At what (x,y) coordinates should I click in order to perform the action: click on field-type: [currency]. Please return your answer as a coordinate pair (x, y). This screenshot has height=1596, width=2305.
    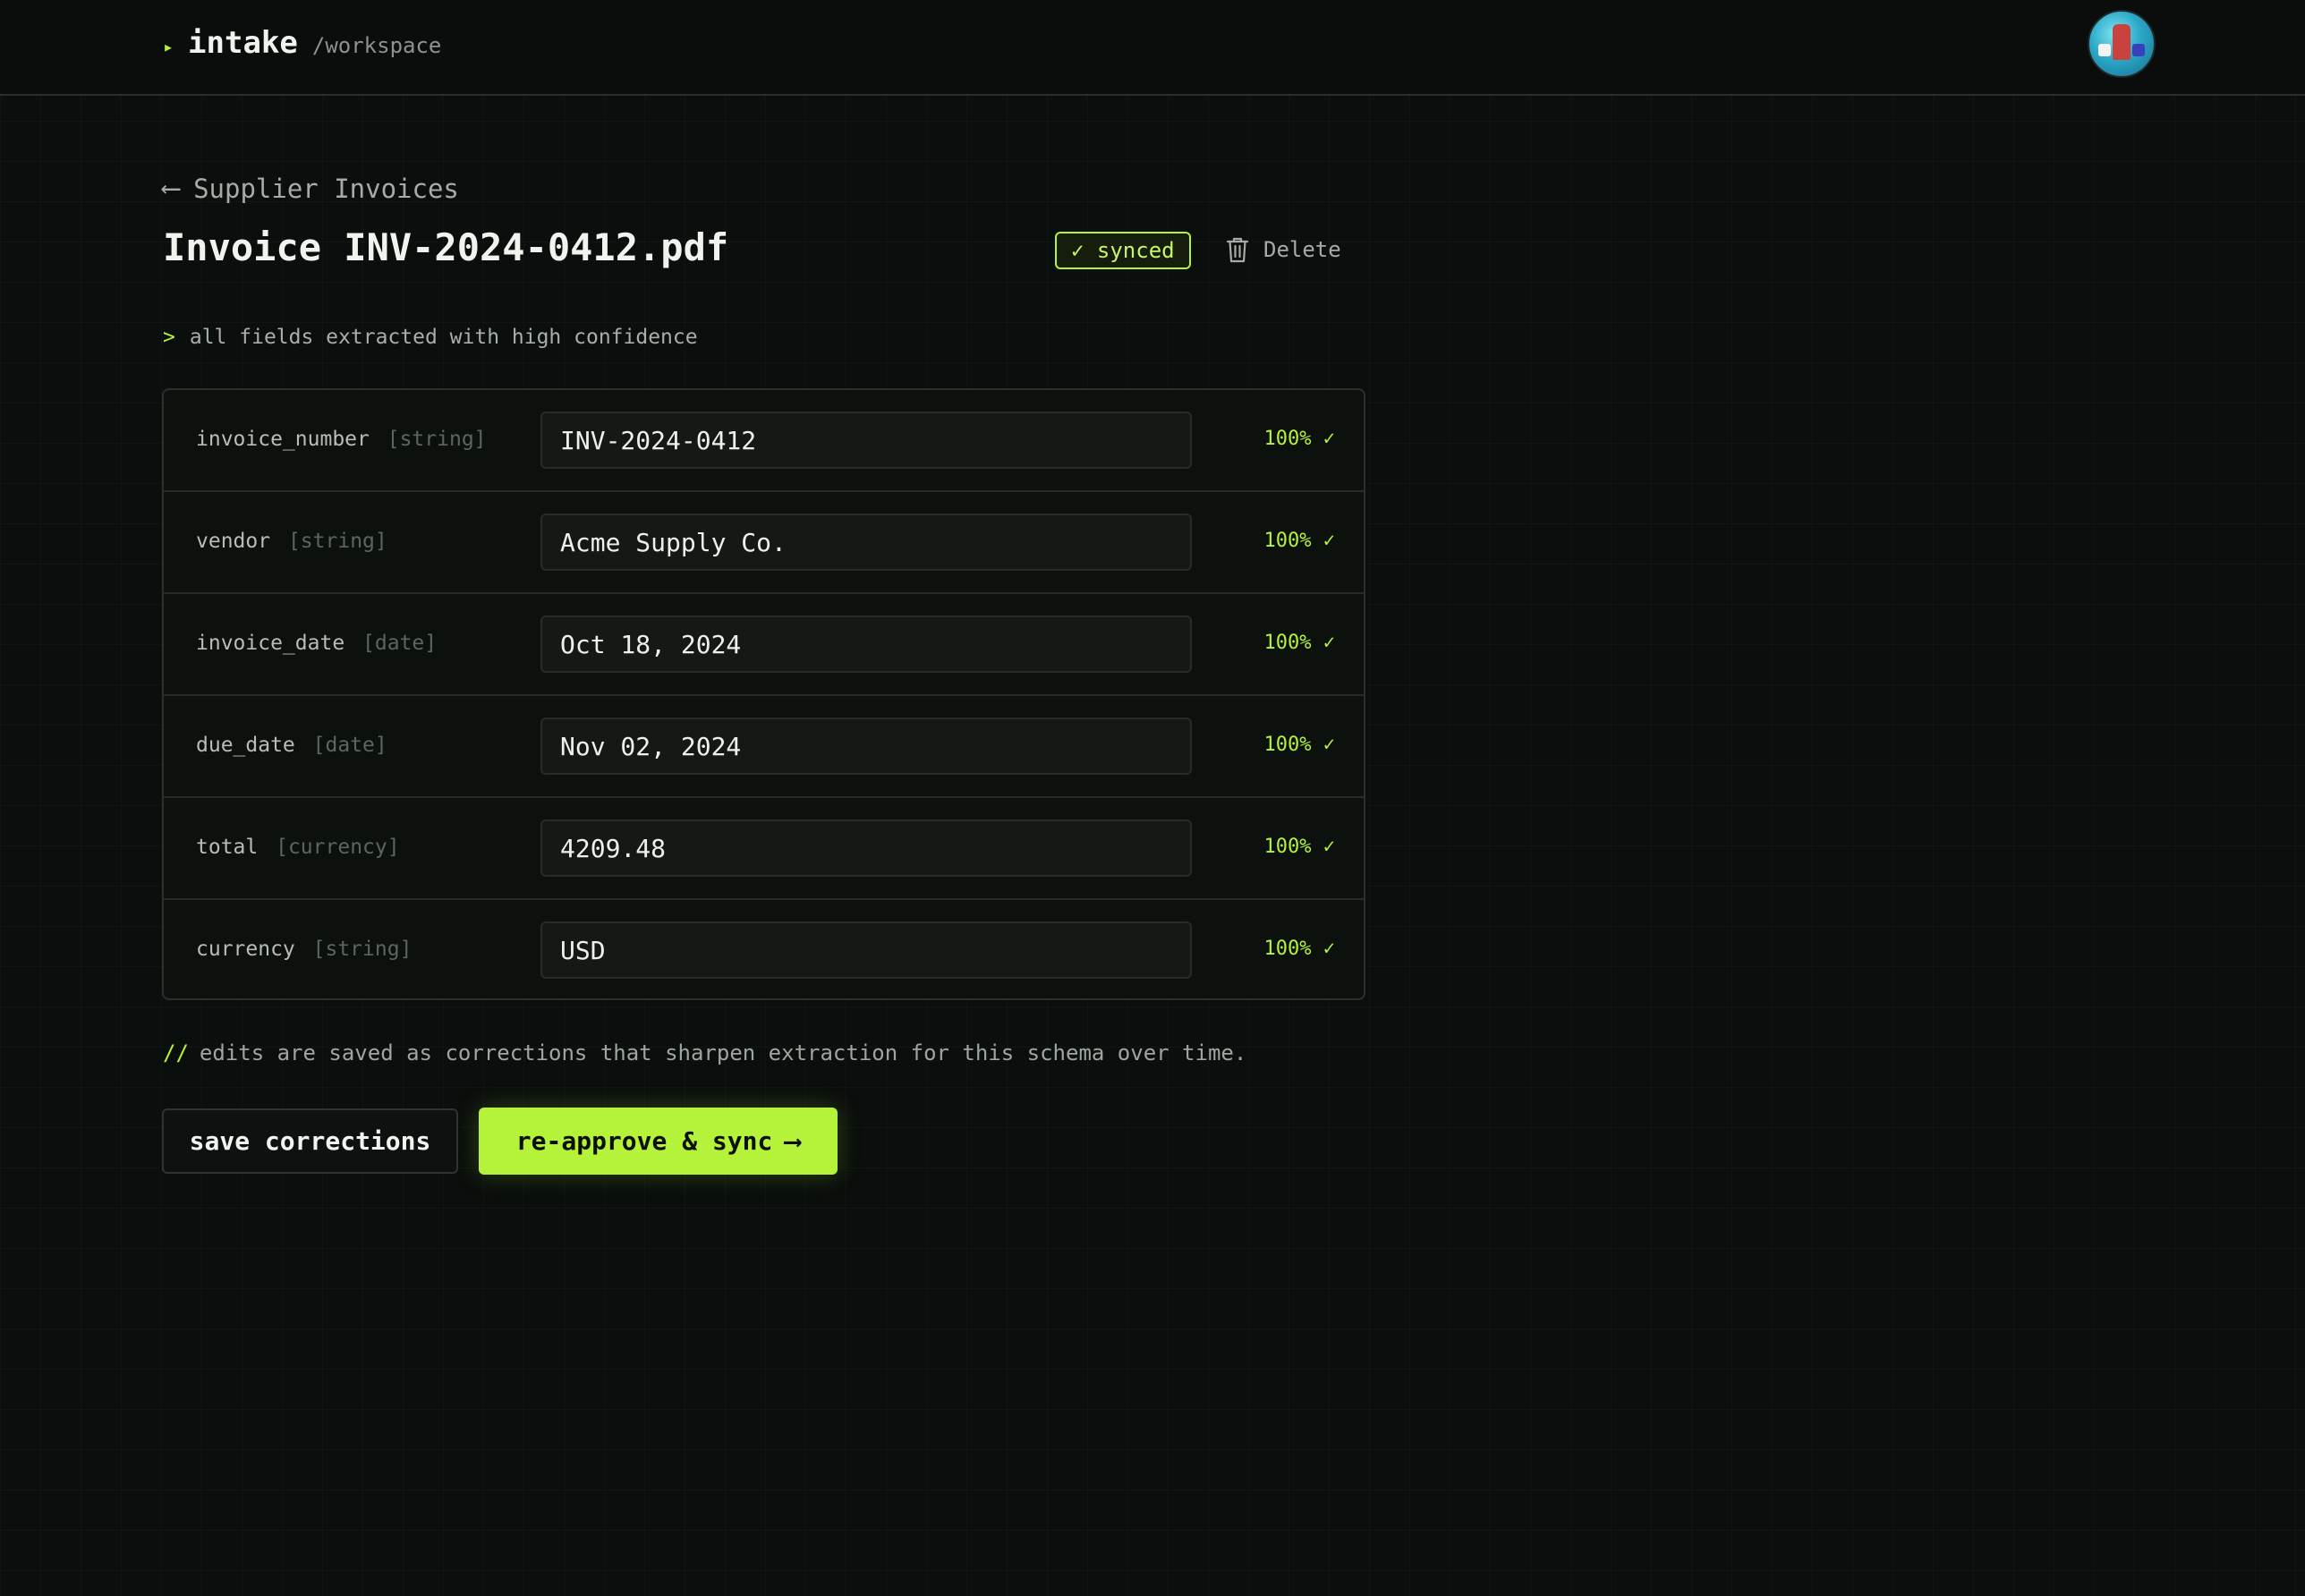
    Looking at the image, I should click on (338, 848).